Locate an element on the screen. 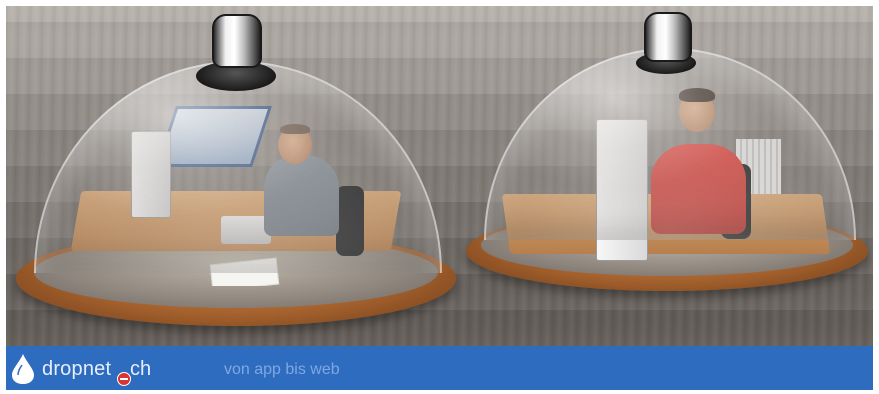  red-dot-icon is located at coordinates (124, 379).